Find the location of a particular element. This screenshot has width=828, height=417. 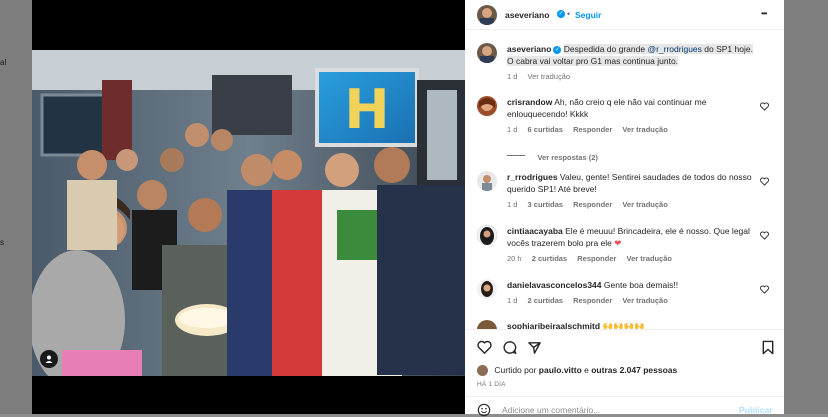

svg-text: H is located at coordinates (366, 109).